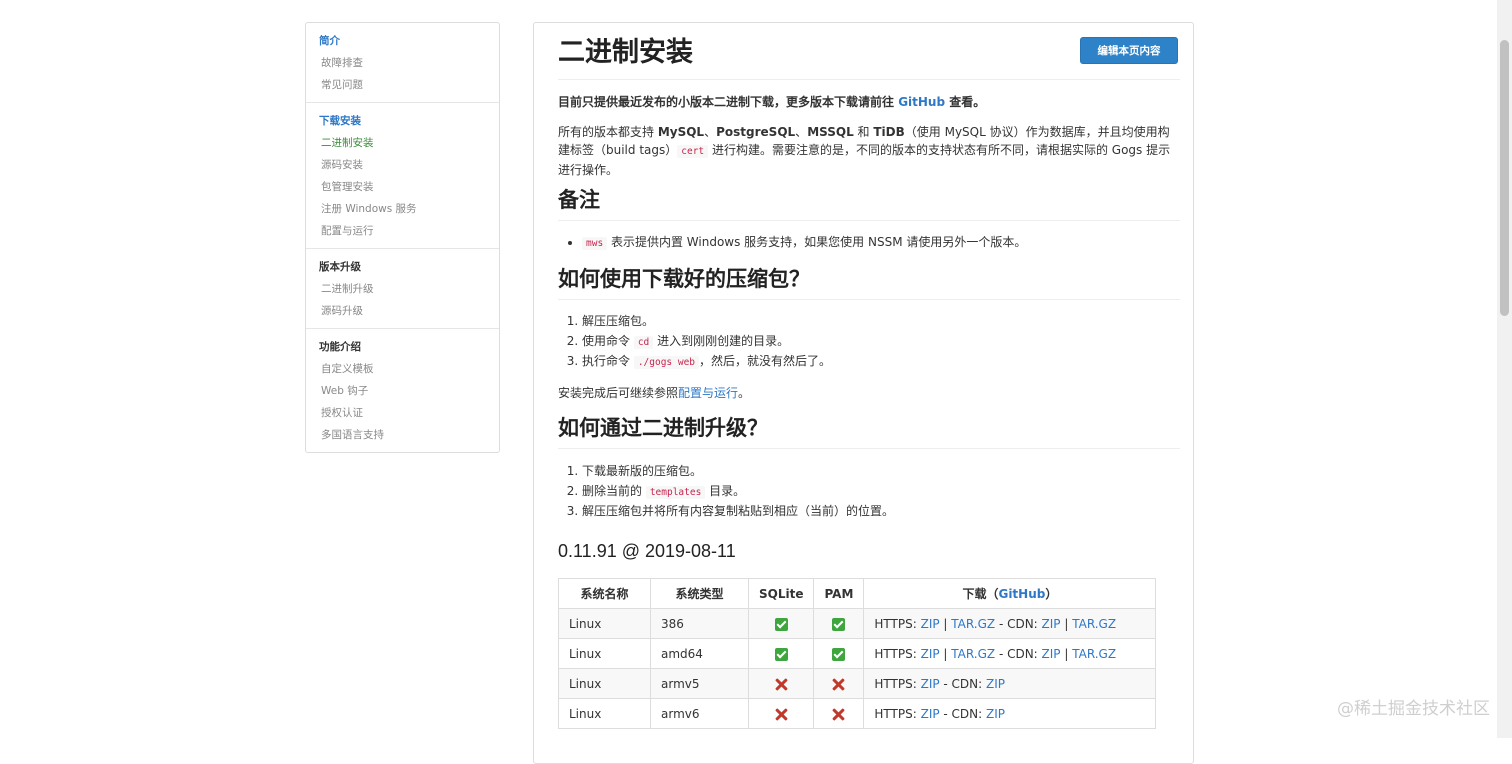 The width and height of the screenshot is (1512, 764). Describe the element at coordinates (1504, 369) in the screenshot. I see `page-scrollbar` at that location.